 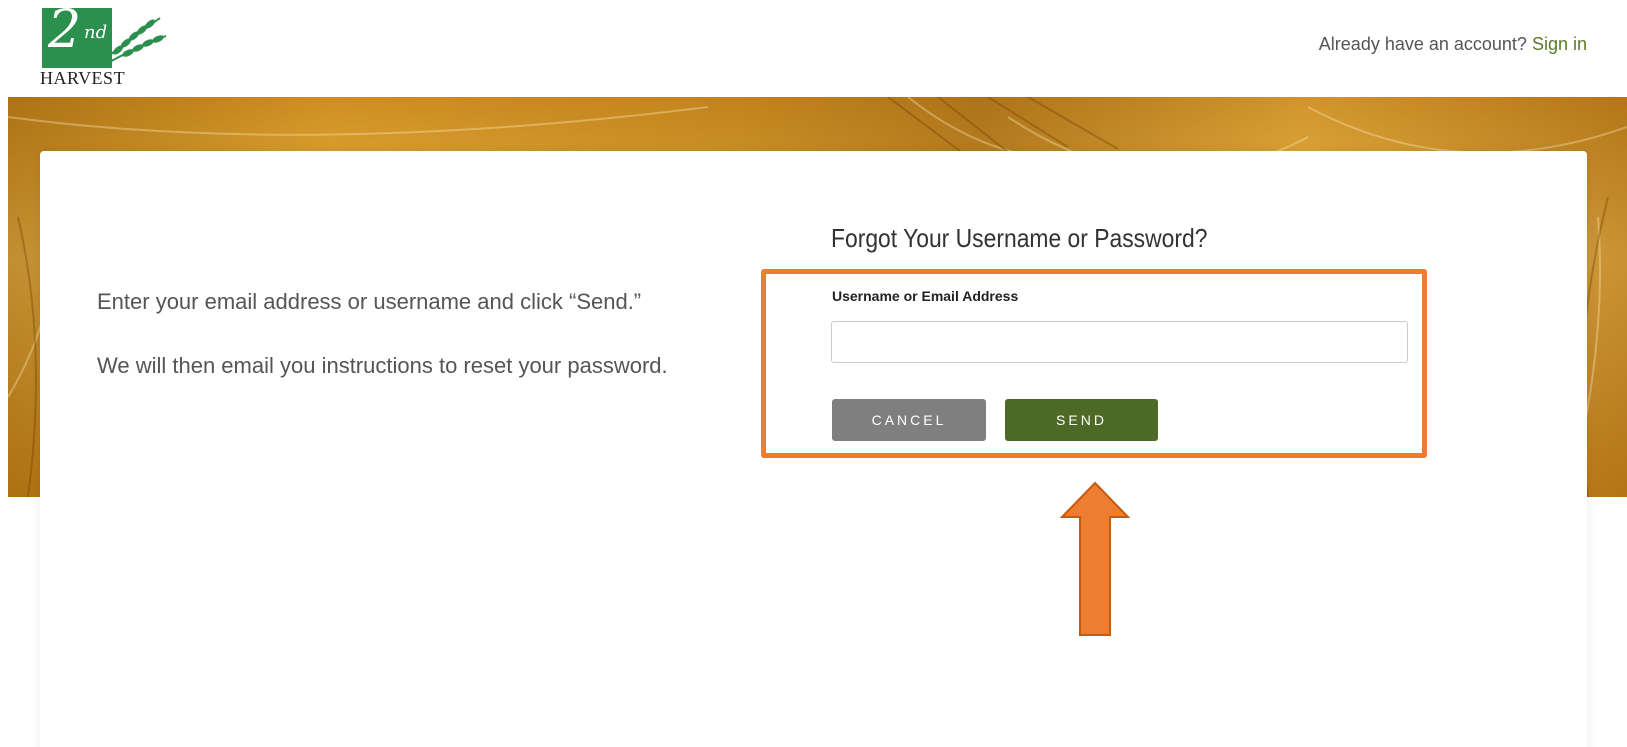 What do you see at coordinates (909, 420) in the screenshot?
I see `cancel-button: CANCEL` at bounding box center [909, 420].